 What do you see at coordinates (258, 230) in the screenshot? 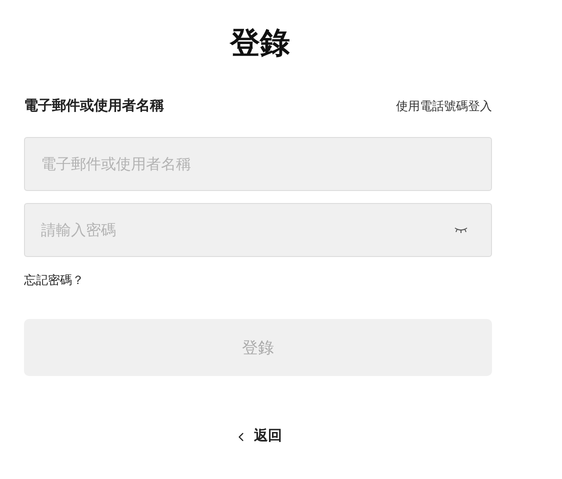
I see `password-field: 請輸入密碼` at bounding box center [258, 230].